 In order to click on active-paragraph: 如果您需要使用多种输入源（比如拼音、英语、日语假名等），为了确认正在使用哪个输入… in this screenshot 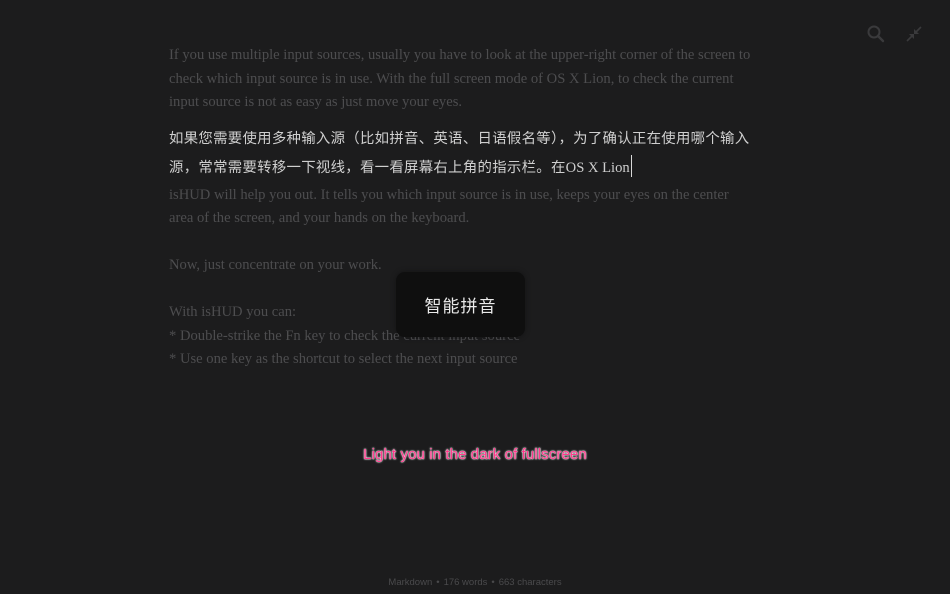, I will do `click(479, 154)`.